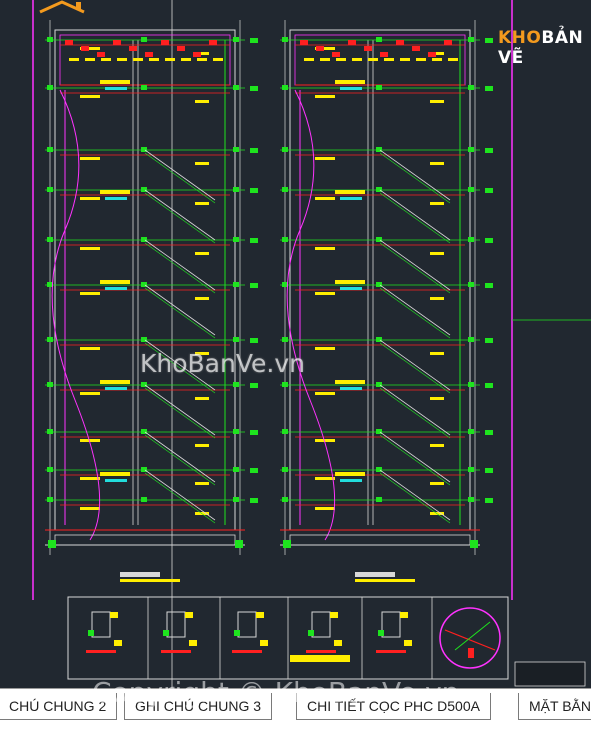  What do you see at coordinates (520, 38) in the screenshot?
I see `logo-text-part1: KHO` at bounding box center [520, 38].